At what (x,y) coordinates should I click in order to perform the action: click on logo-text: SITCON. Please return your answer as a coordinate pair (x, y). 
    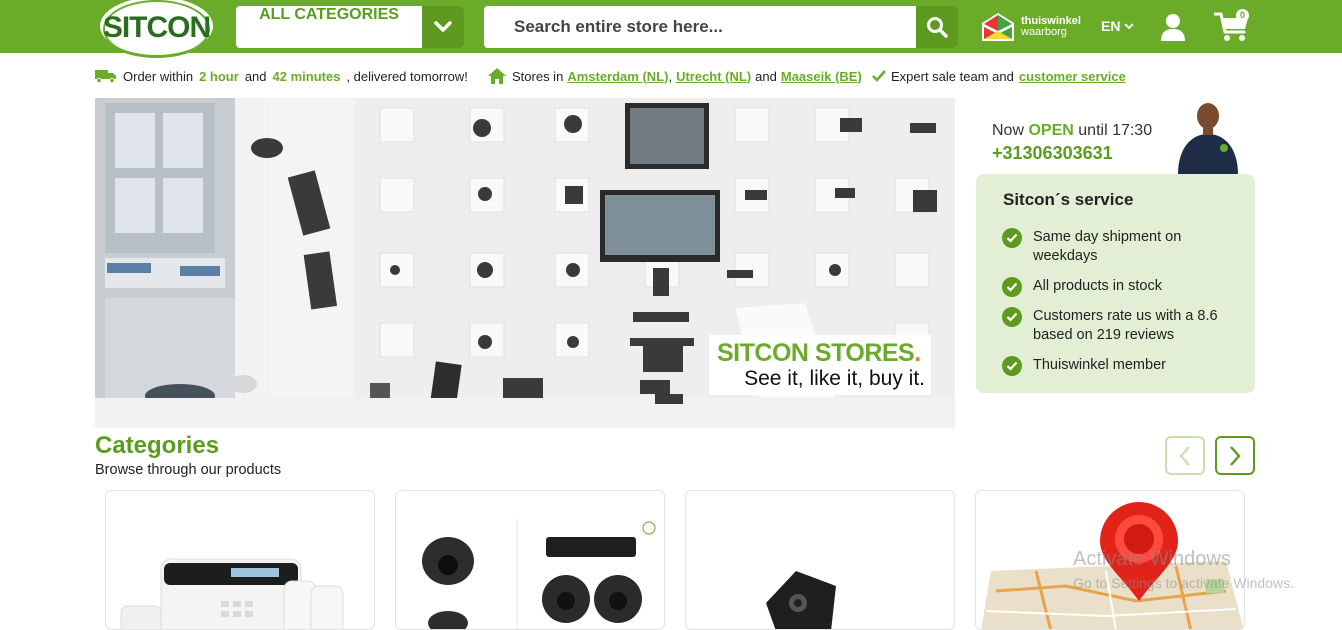
    Looking at the image, I should click on (156, 27).